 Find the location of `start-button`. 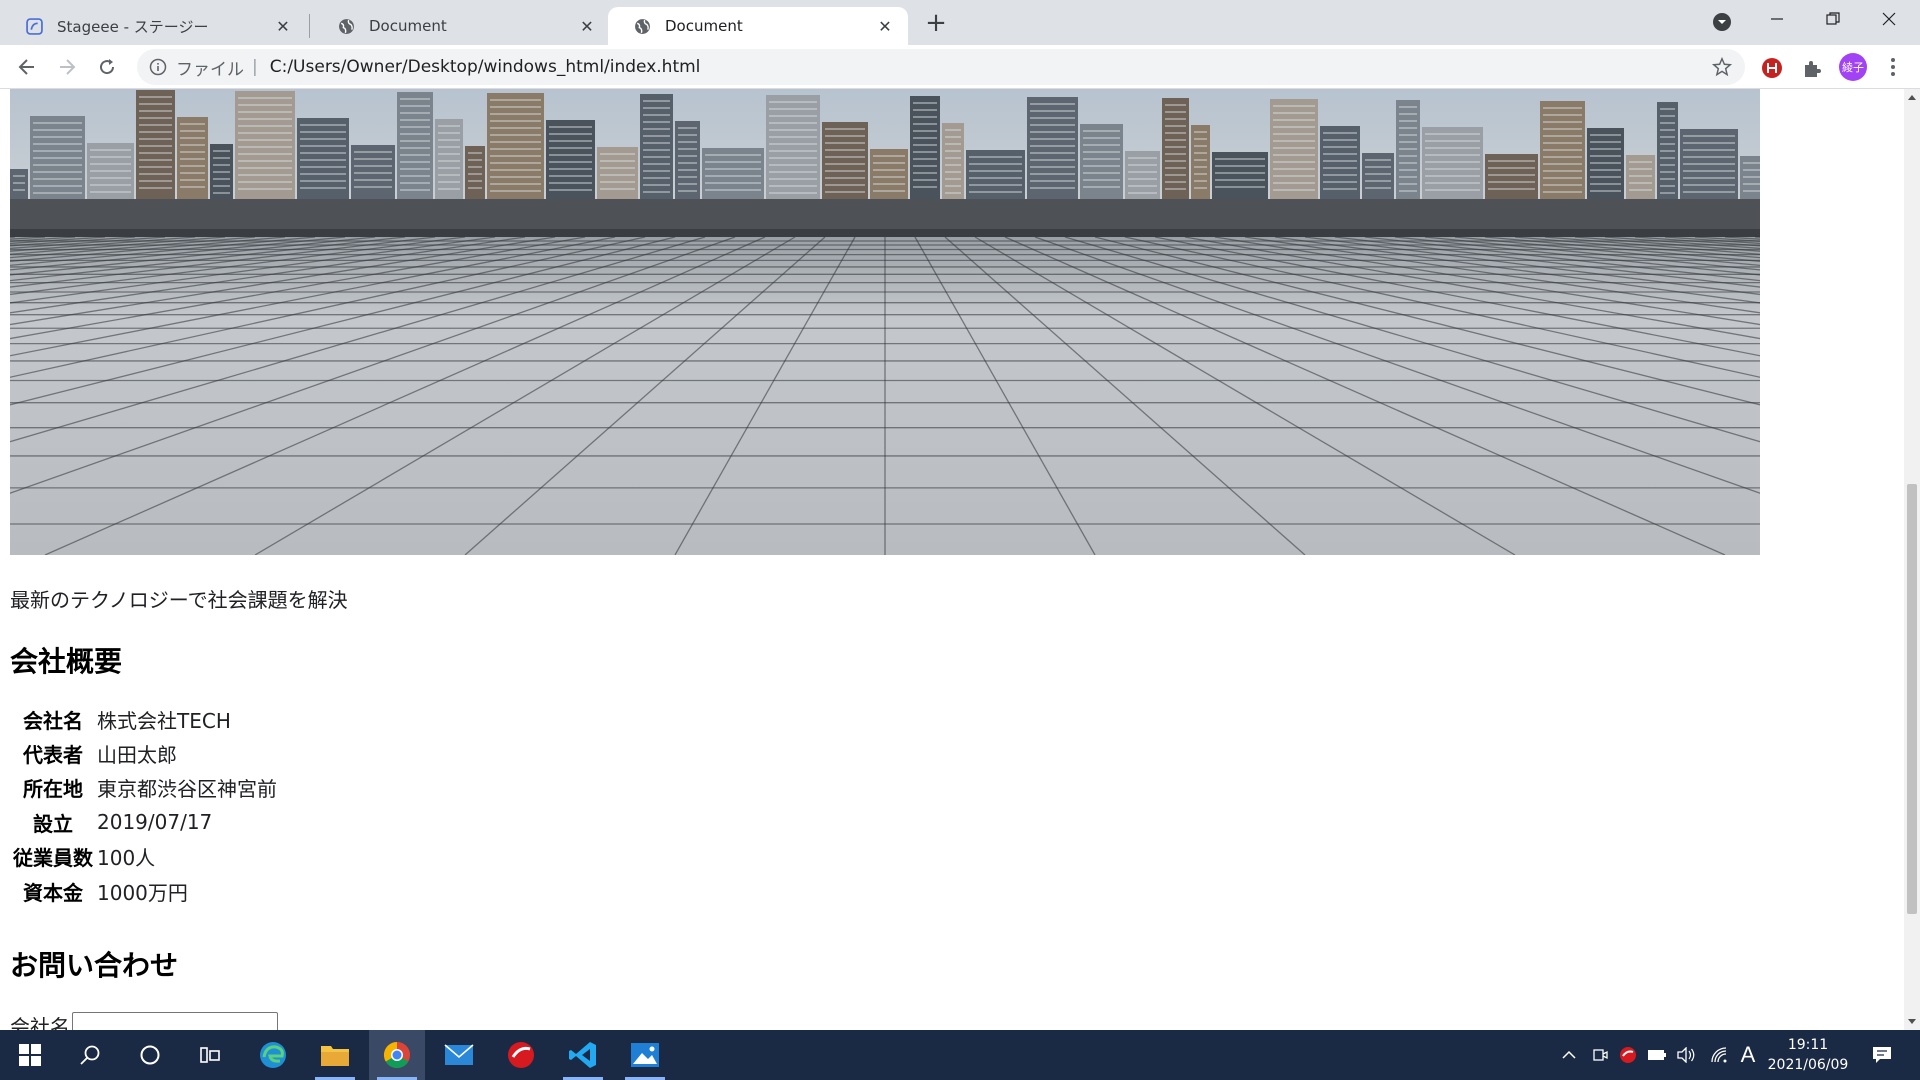

start-button is located at coordinates (30, 1055).